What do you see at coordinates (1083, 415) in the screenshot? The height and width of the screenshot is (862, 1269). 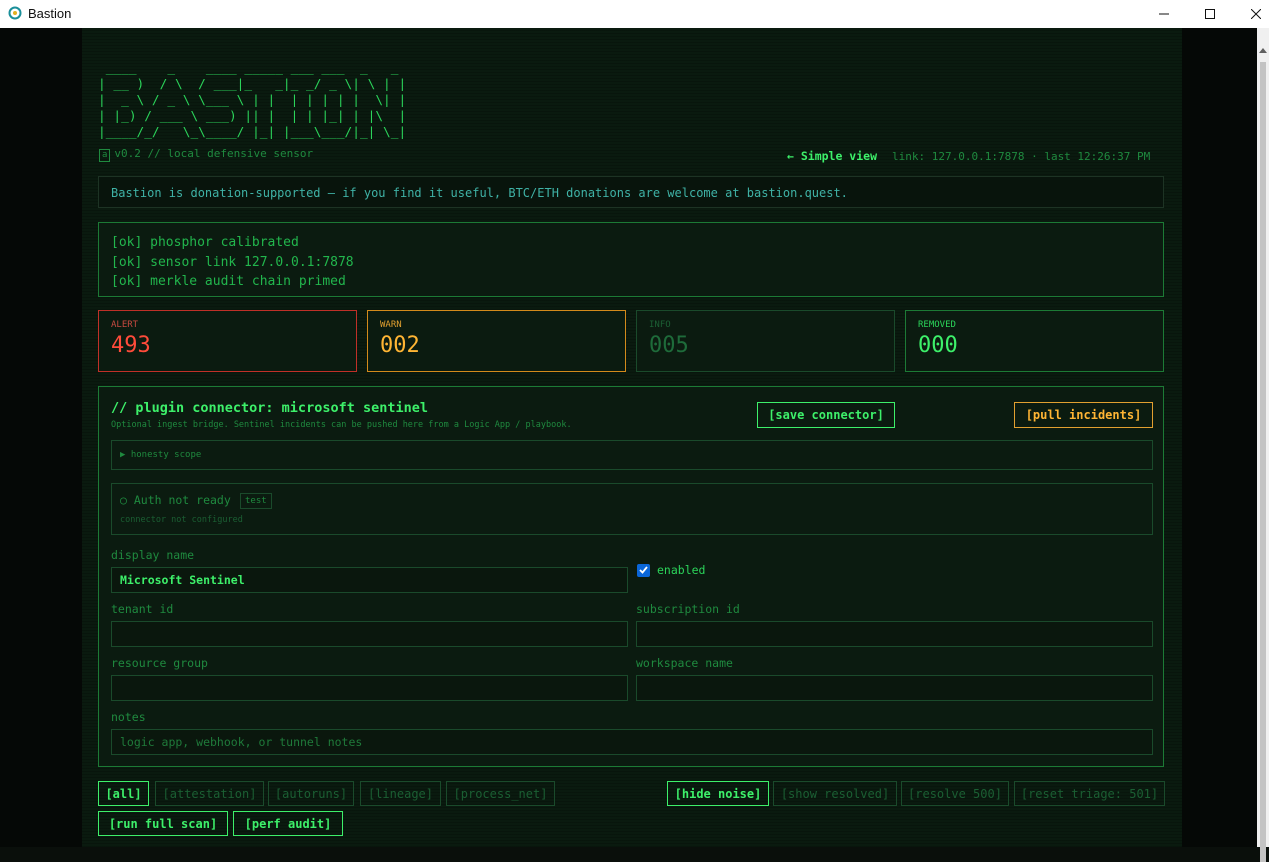 I see `pull-incidents-button: [pull incidents]` at bounding box center [1083, 415].